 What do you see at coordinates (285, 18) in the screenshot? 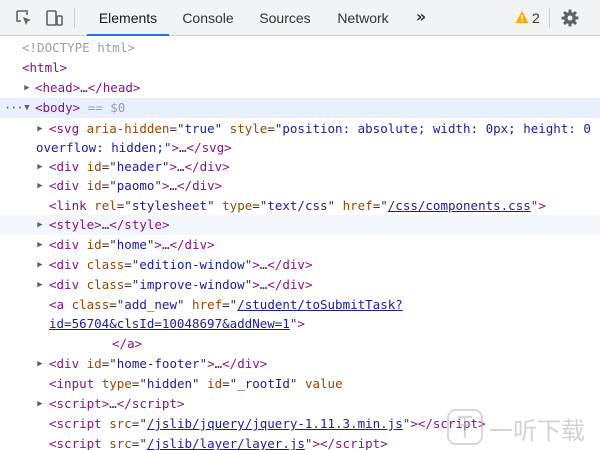
I see `tab-sources: Sources` at bounding box center [285, 18].